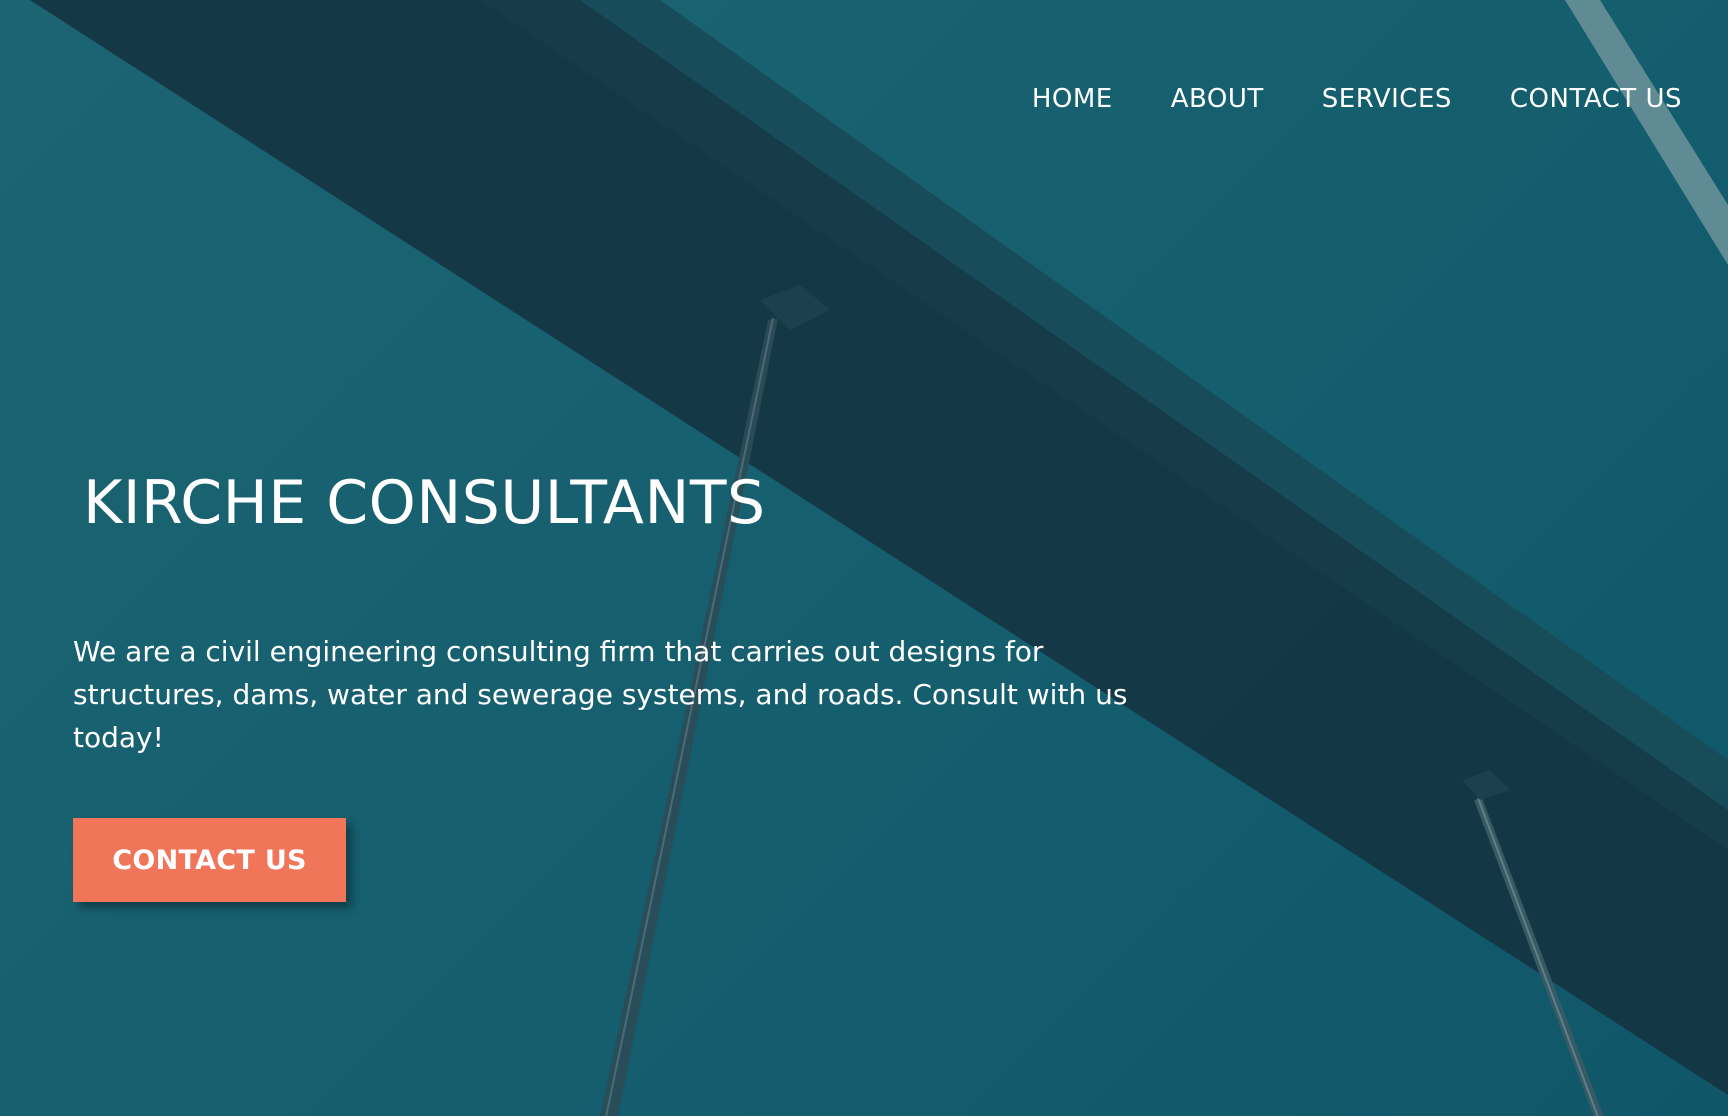 This screenshot has width=1728, height=1117. I want to click on nav-home-link: HOME, so click(1072, 99).